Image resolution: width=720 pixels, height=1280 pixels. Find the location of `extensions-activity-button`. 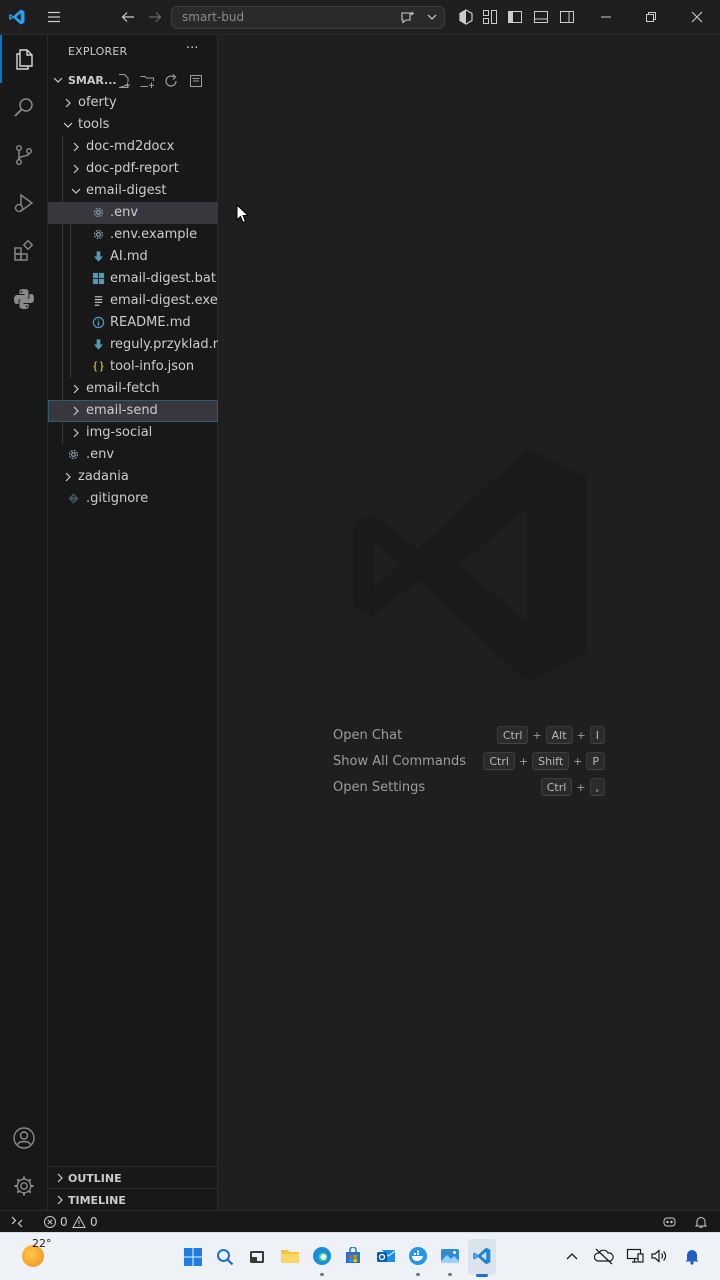

extensions-activity-button is located at coordinates (24, 251).